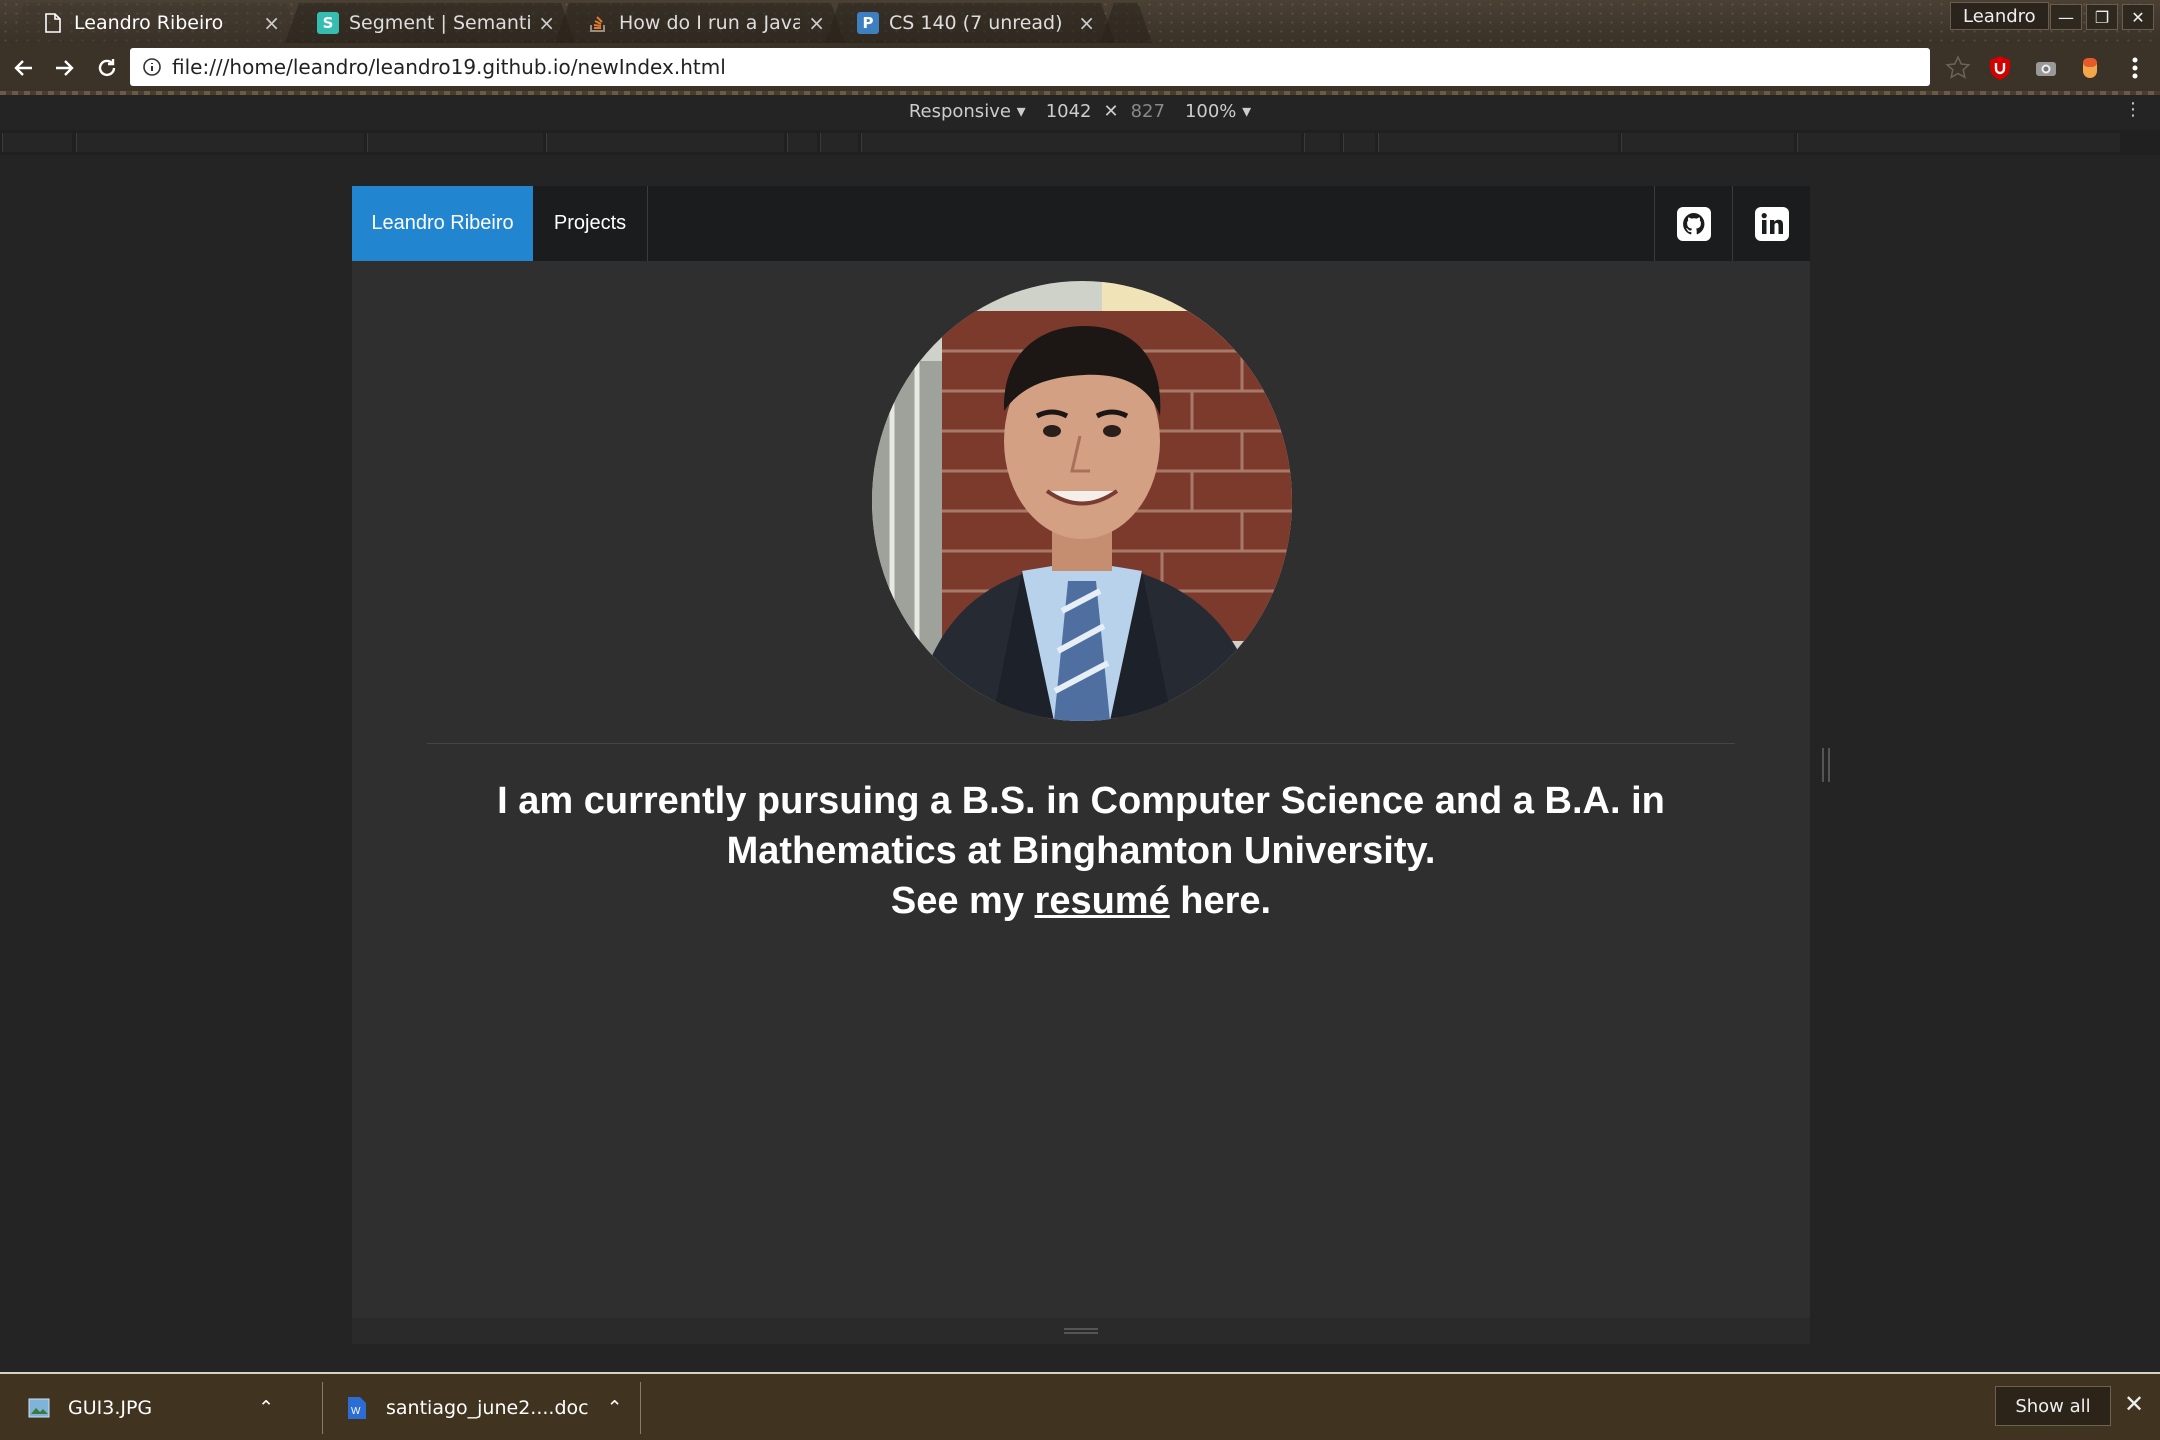 This screenshot has width=2160, height=1440. What do you see at coordinates (710, 23) in the screenshot?
I see `tab-label: How do I run a Java pr` at bounding box center [710, 23].